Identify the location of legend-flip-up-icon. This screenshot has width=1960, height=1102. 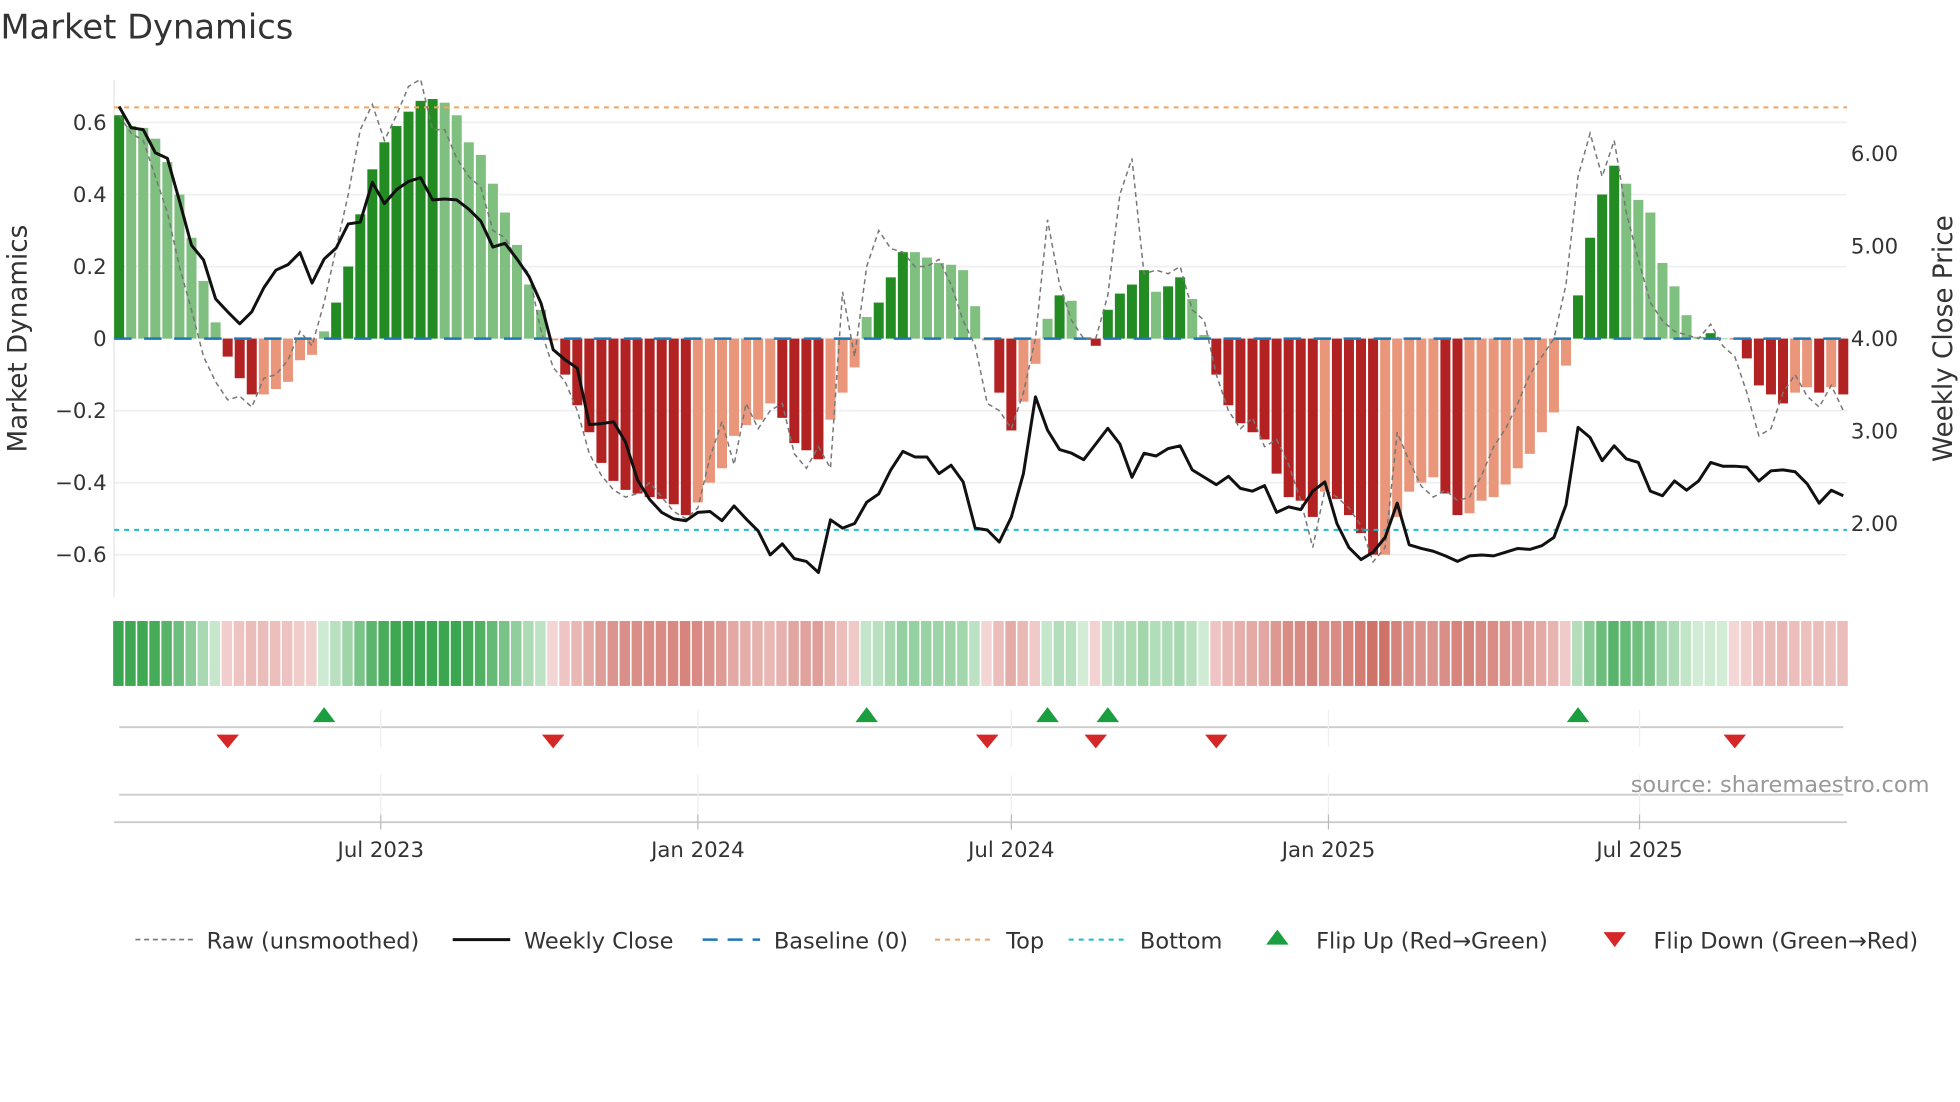
(1277, 937).